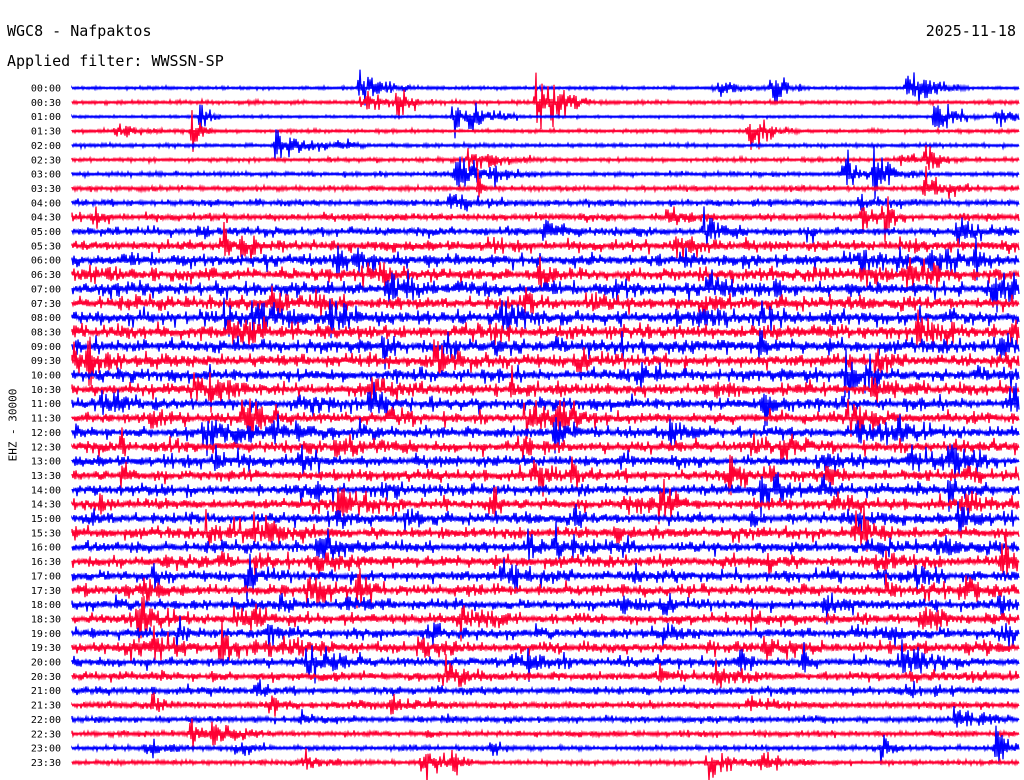  Describe the element at coordinates (46, 318) in the screenshot. I see `time-tick-label: 08:00` at that location.